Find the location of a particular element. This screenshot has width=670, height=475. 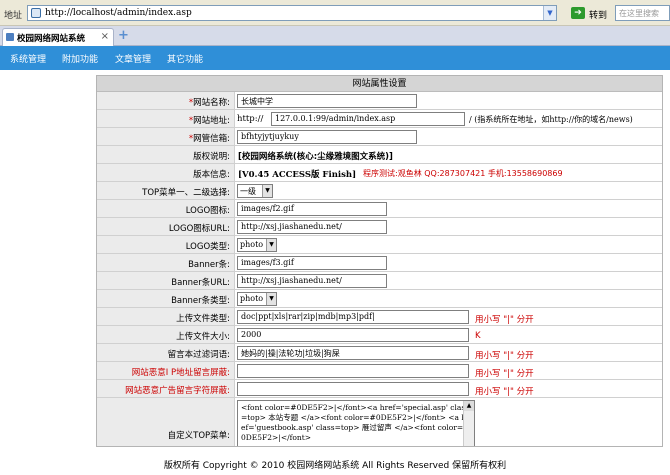

row-logo-url: LOGO图标URL: http://xsj.jiashanedu.net/ is located at coordinates (379, 227).